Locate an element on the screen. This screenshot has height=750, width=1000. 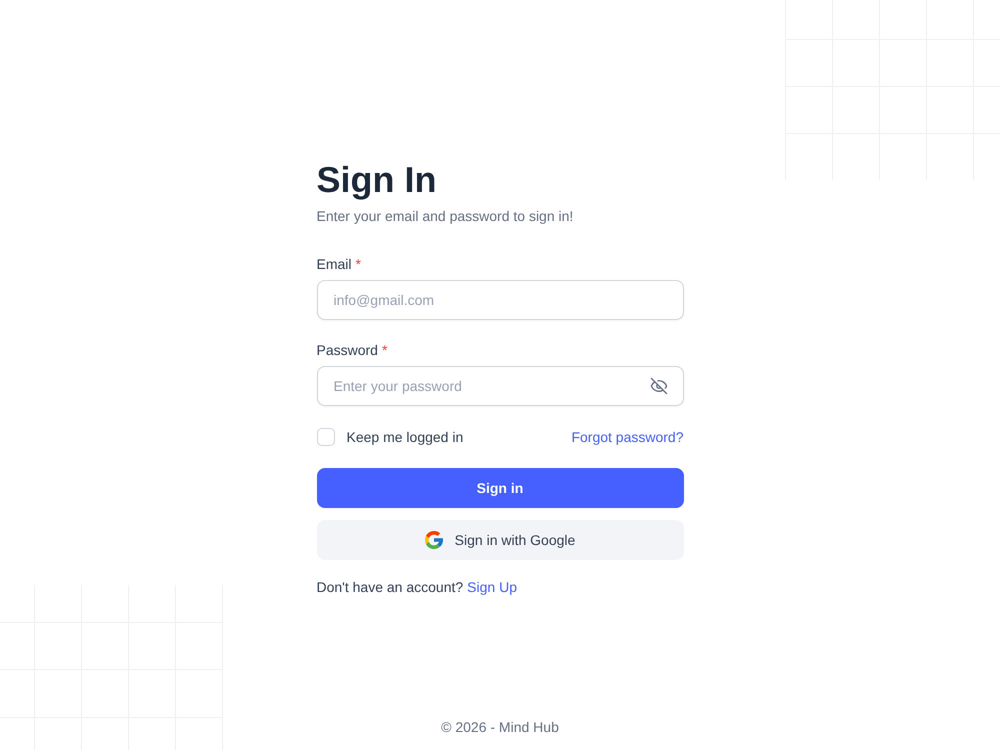
sign-up-link: Sign Up is located at coordinates (492, 587).